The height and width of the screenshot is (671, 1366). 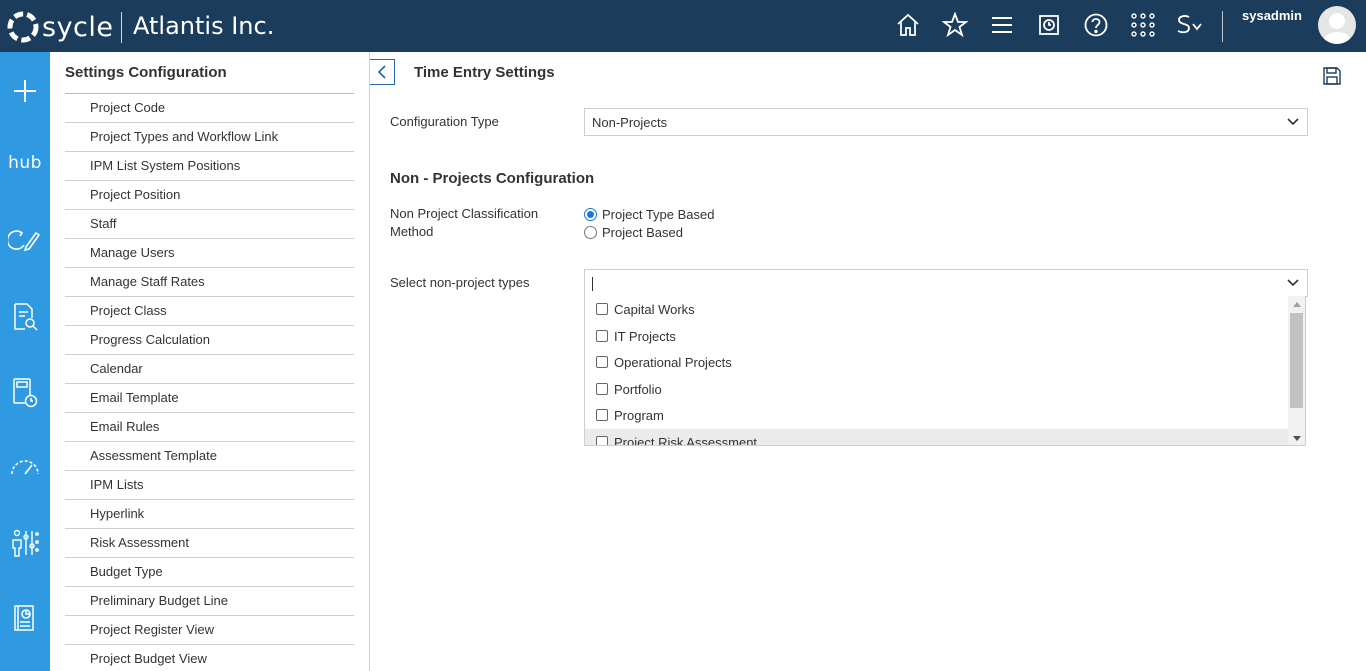 I want to click on option-it-projects: IT Projects, so click(x=936, y=336).